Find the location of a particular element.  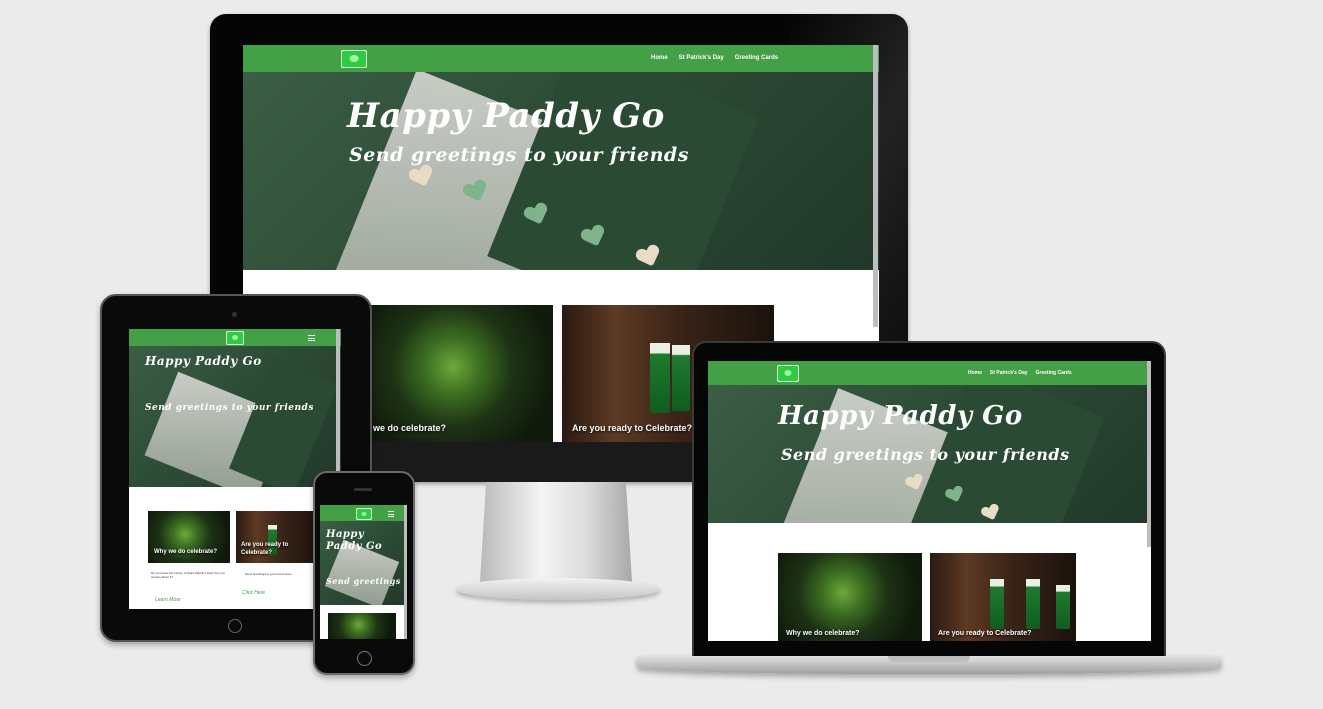

click-here-link: Click Here is located at coordinates (253, 593).